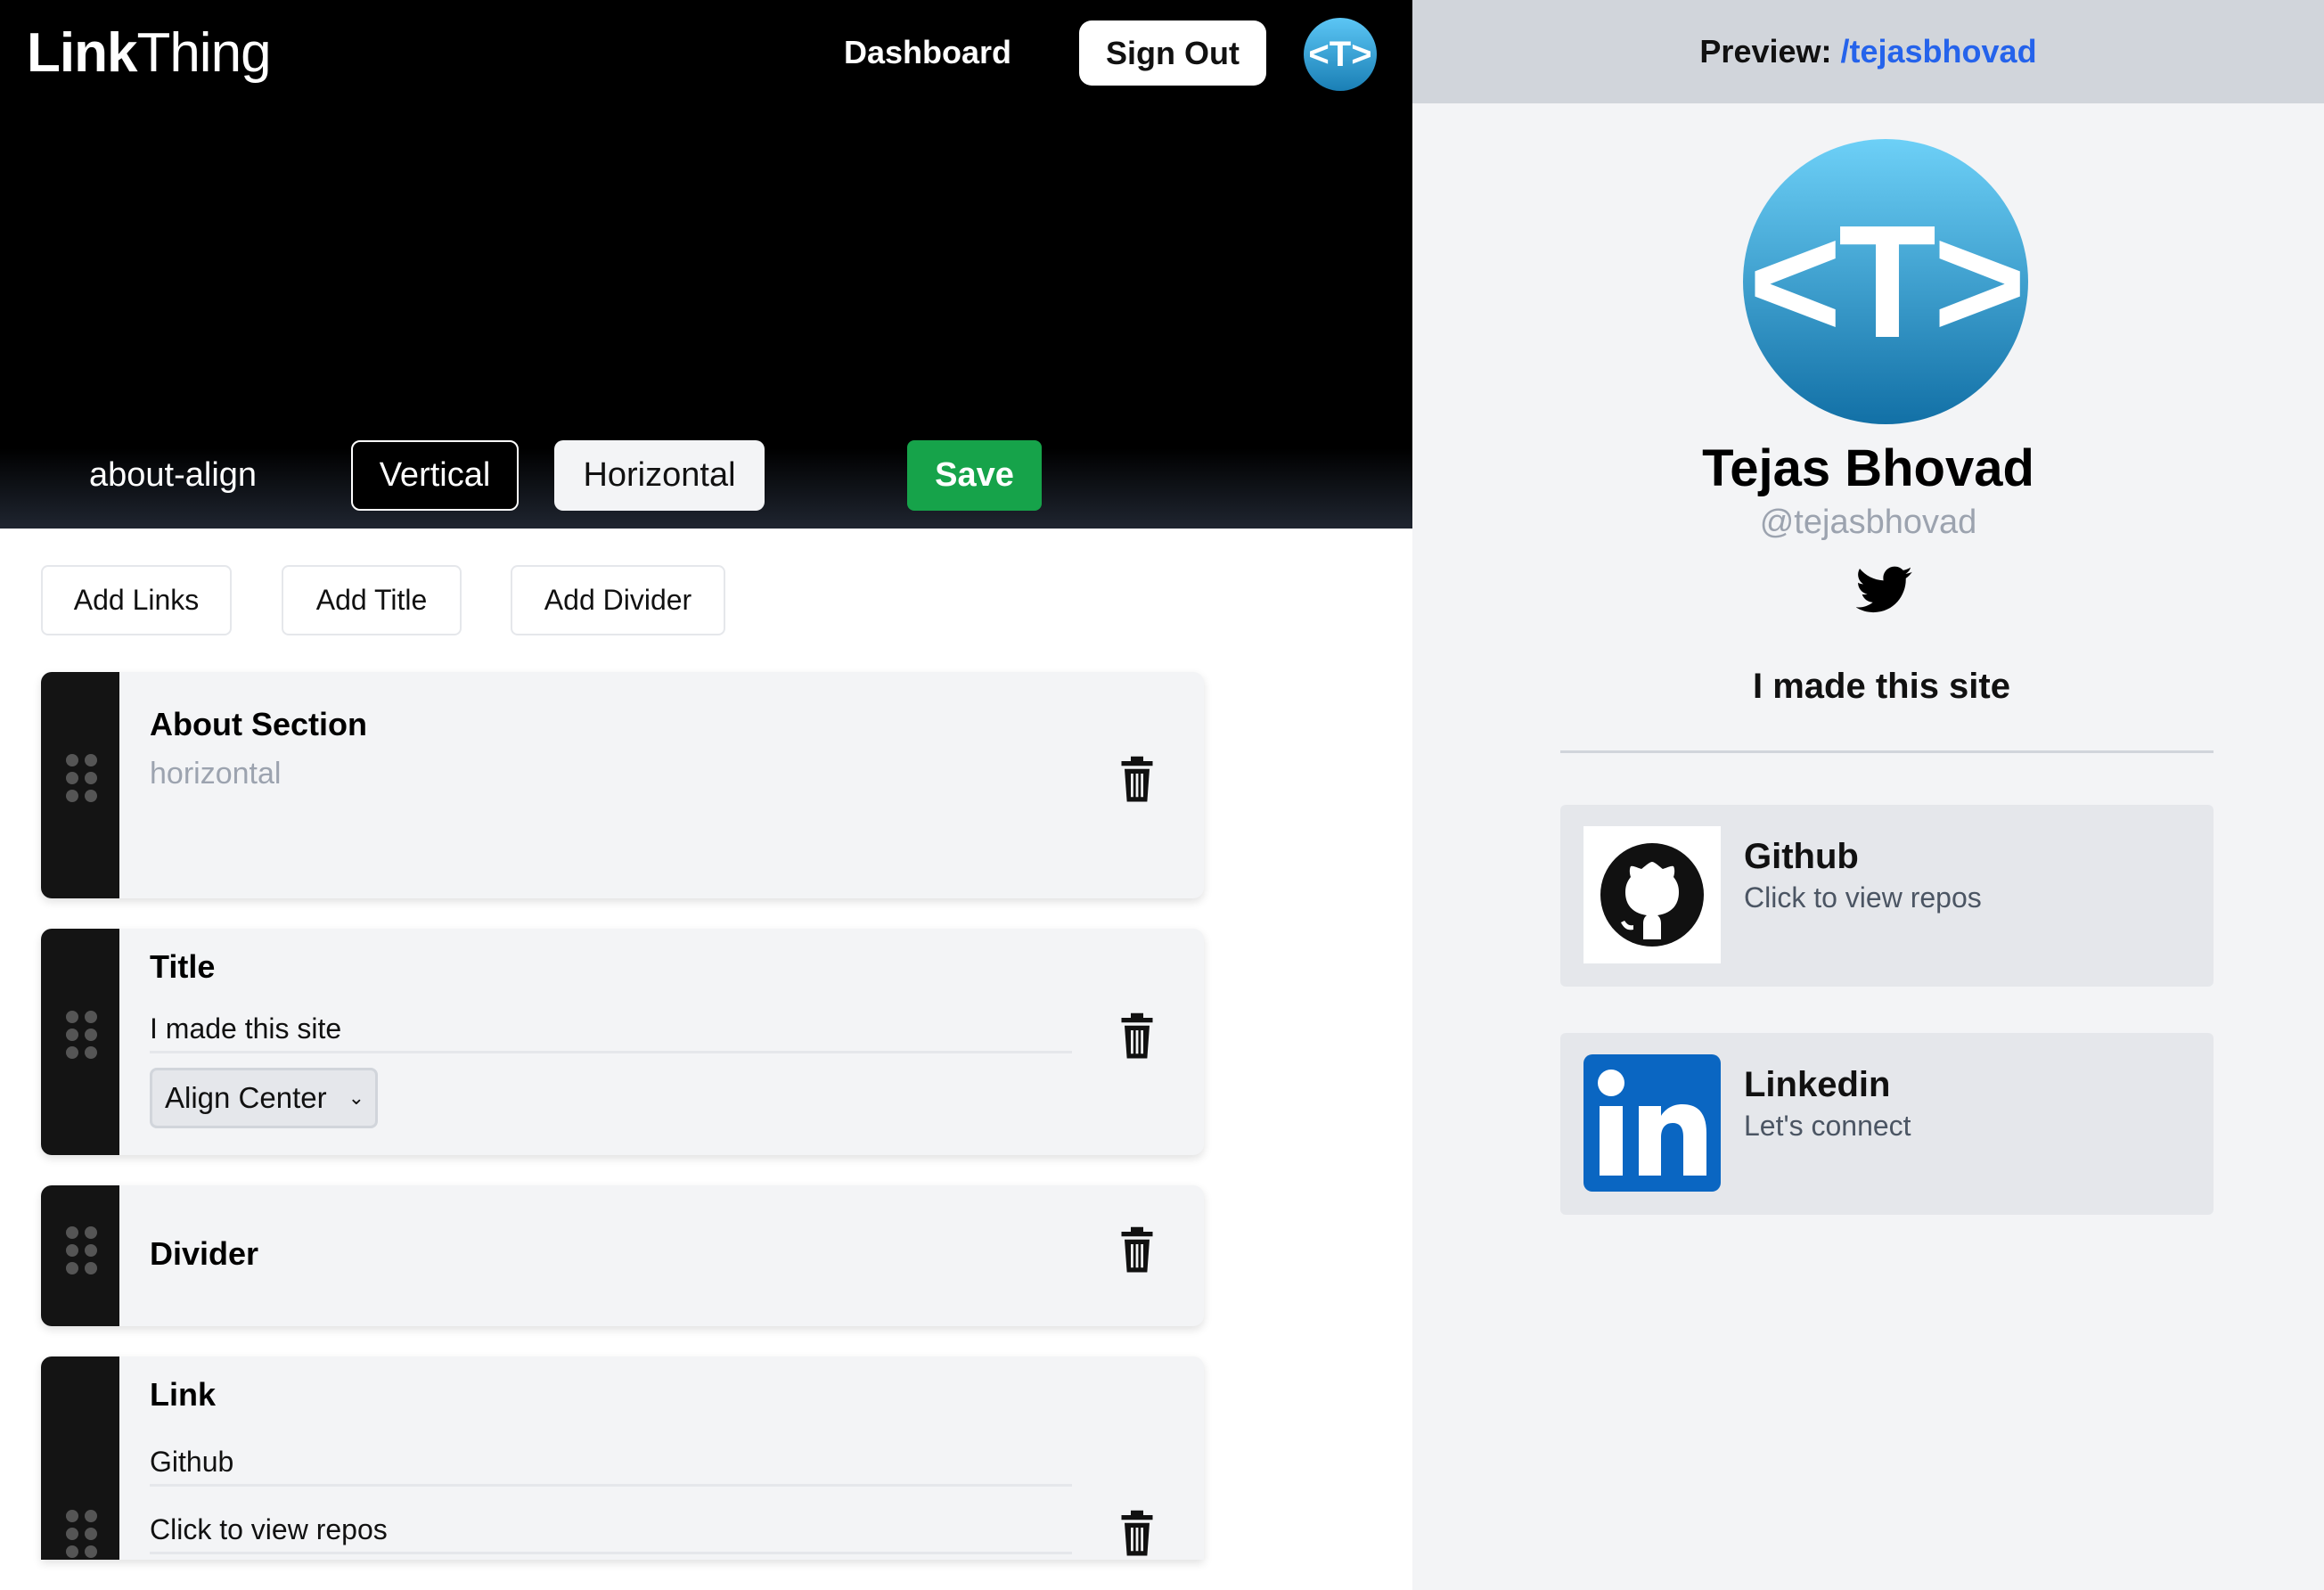 The image size is (2324, 1590). I want to click on link-card: Link, so click(622, 1458).